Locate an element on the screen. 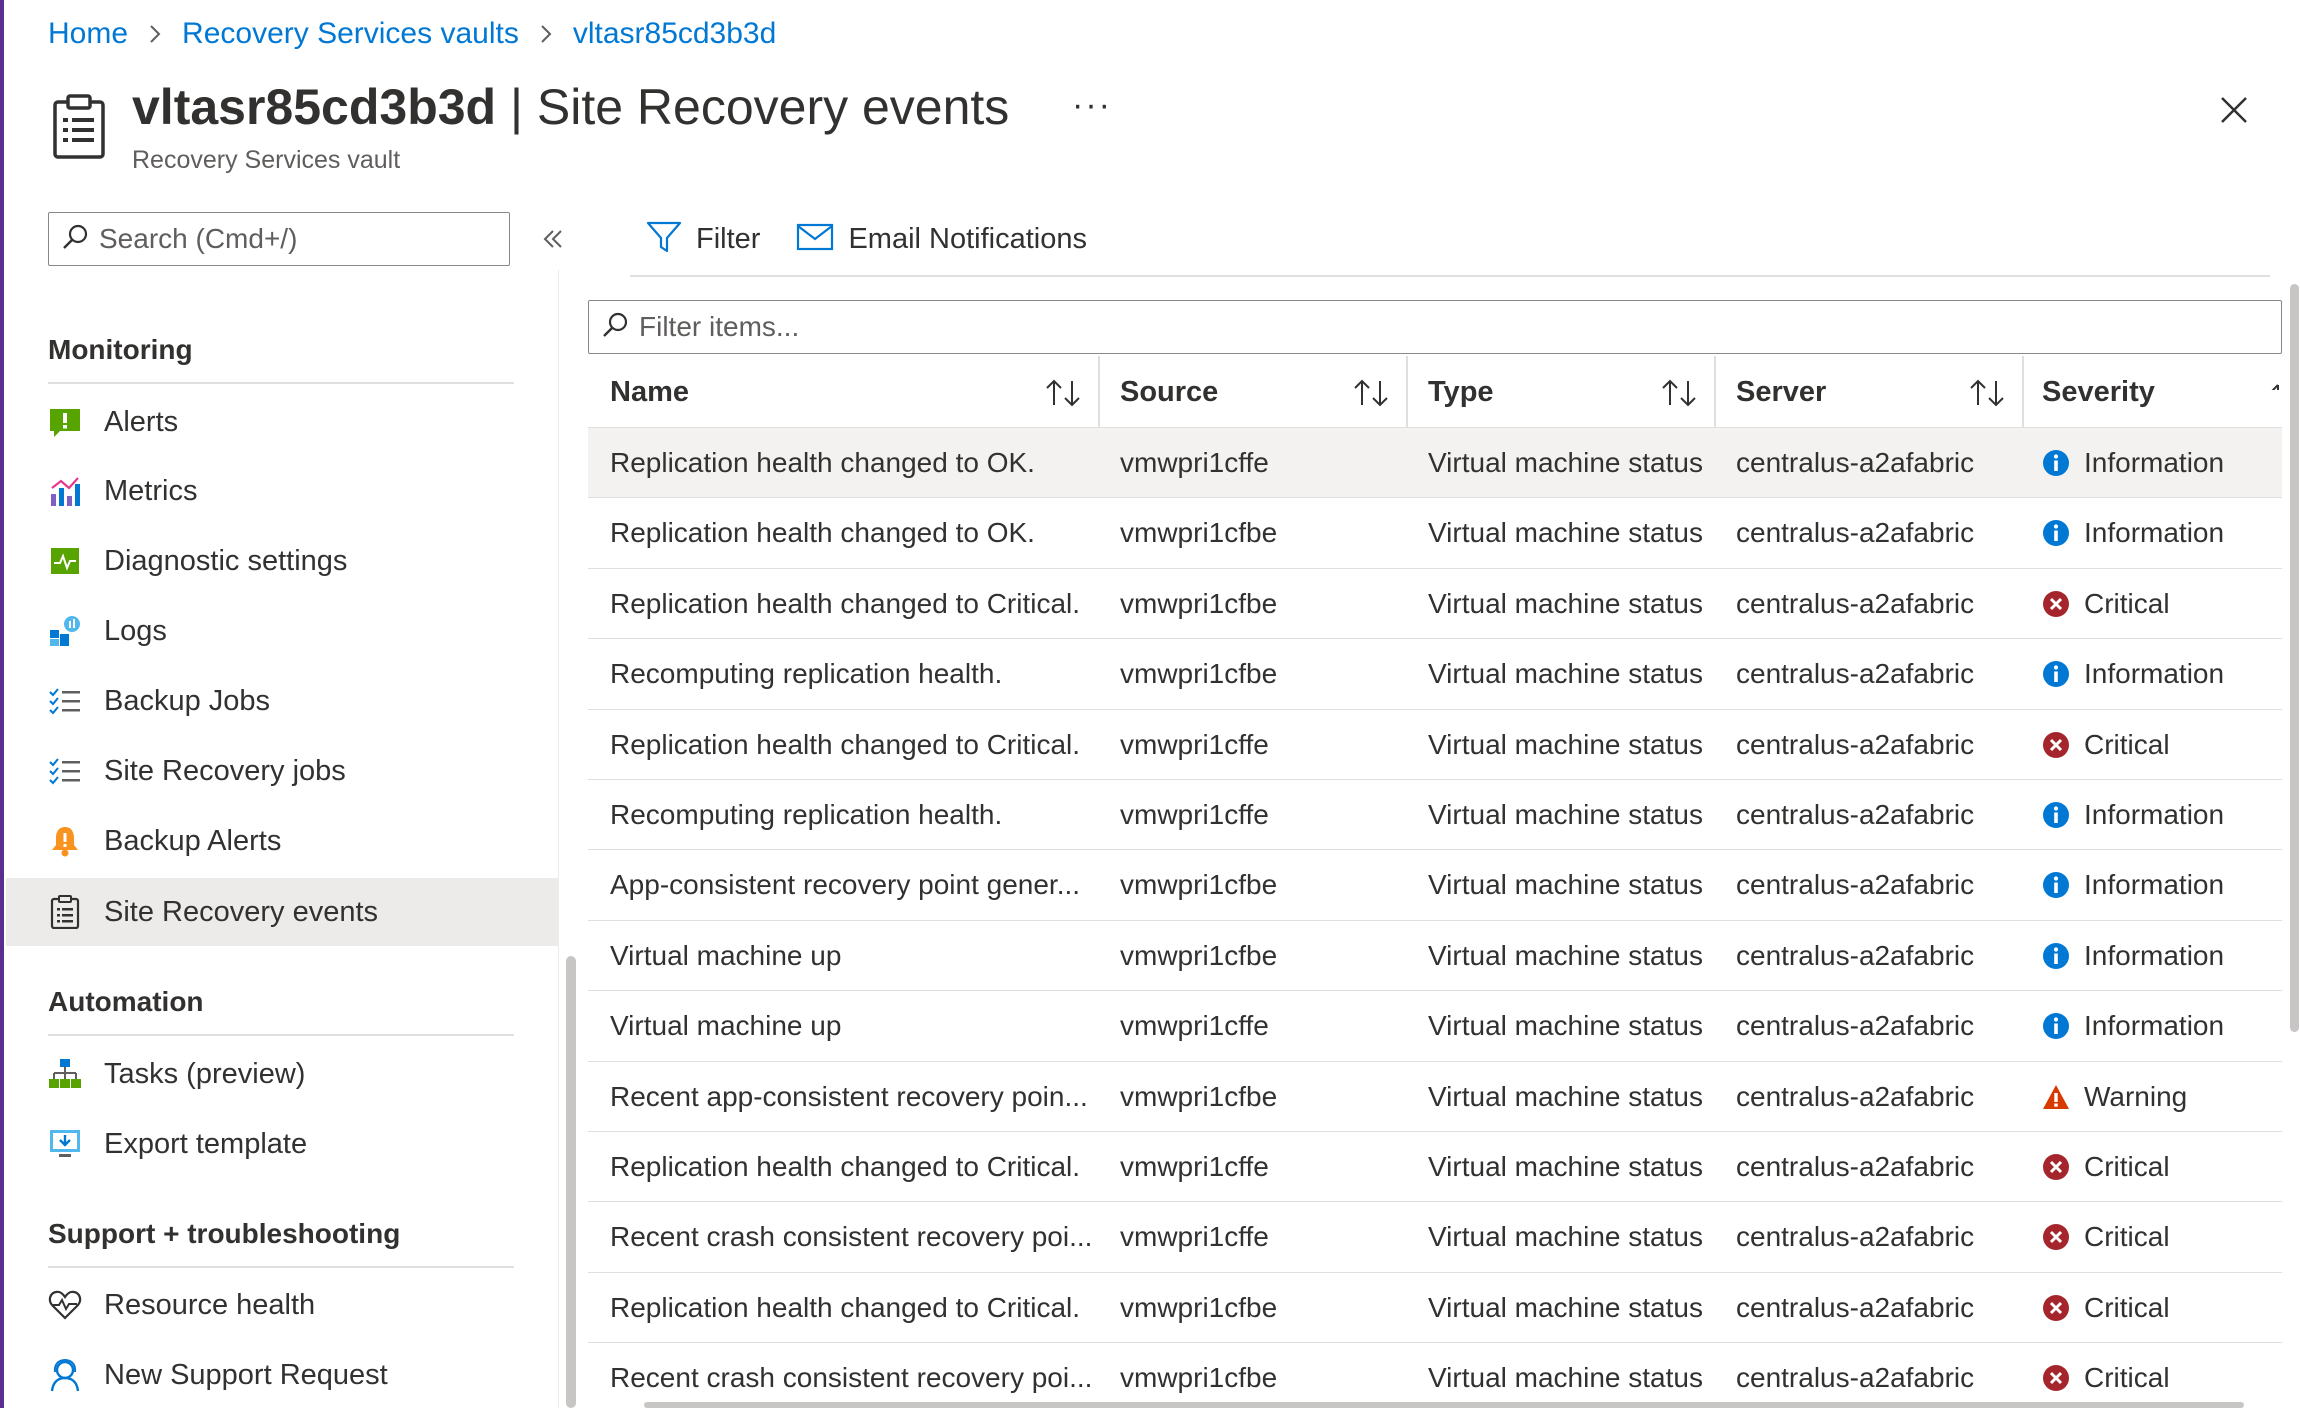 Image resolution: width=2300 pixels, height=1408 pixels. column-header-label: Server is located at coordinates (1781, 391).